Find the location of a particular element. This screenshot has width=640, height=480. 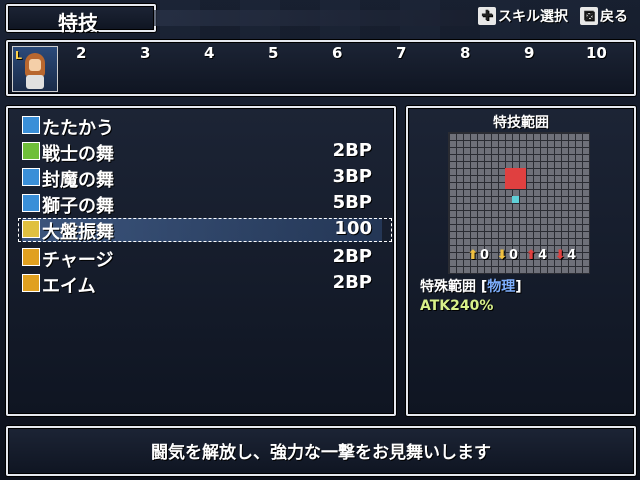

skill-name: たたかう is located at coordinates (78, 128).